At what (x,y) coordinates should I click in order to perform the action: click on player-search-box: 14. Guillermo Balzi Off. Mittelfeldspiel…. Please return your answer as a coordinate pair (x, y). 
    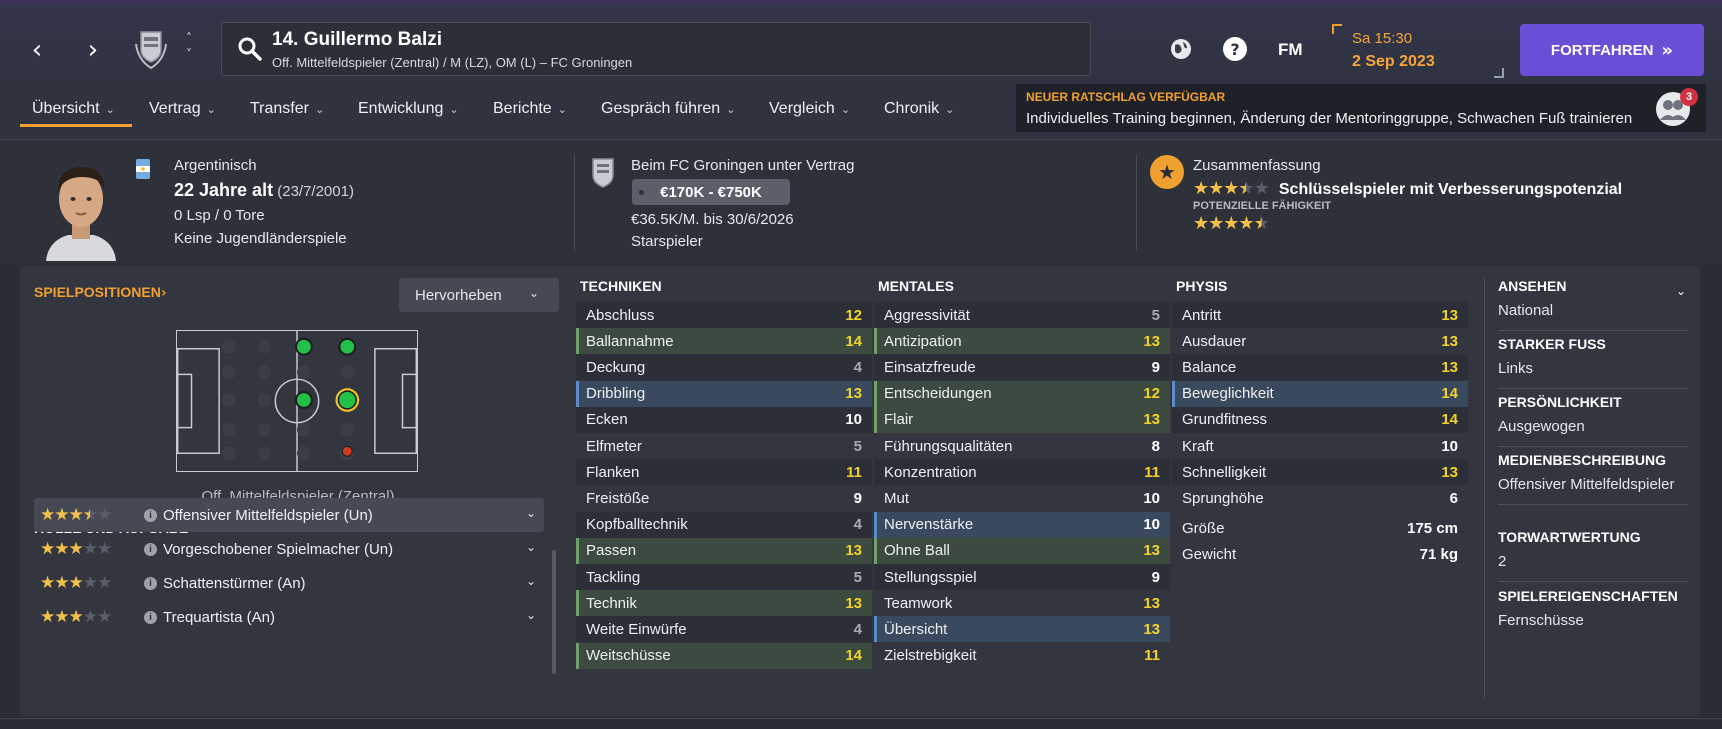
    Looking at the image, I should click on (656, 49).